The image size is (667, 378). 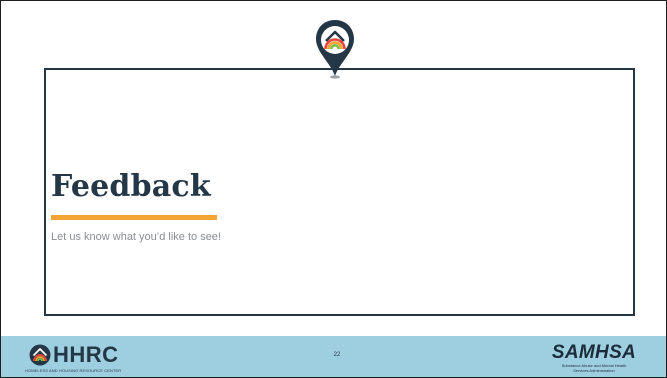 I want to click on house-rainbow-icon, so click(x=40, y=355).